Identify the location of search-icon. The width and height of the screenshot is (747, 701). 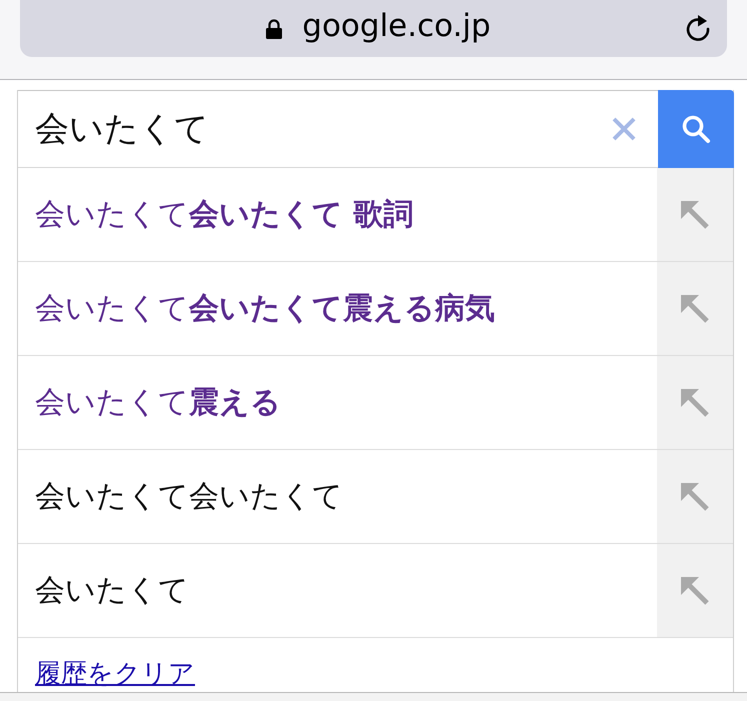
(696, 129).